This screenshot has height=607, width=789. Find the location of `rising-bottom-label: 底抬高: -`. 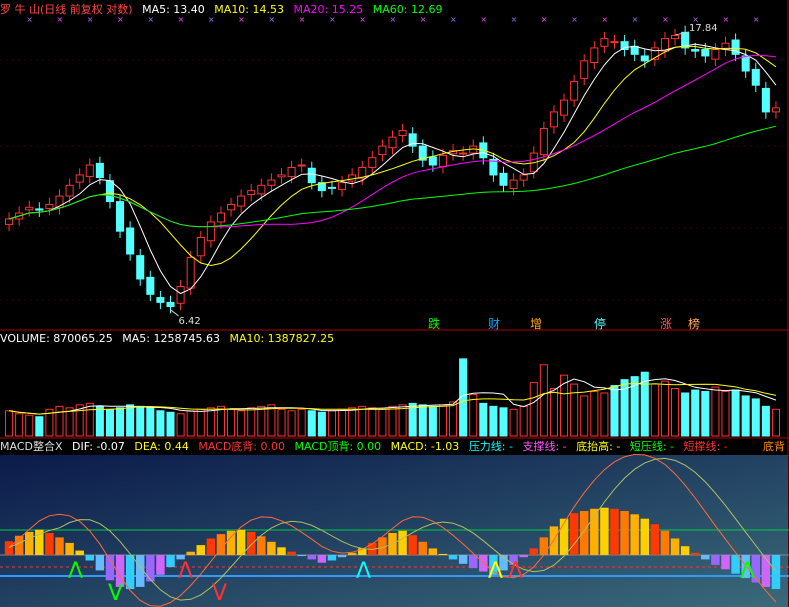

rising-bottom-label: 底抬高: - is located at coordinates (598, 446).